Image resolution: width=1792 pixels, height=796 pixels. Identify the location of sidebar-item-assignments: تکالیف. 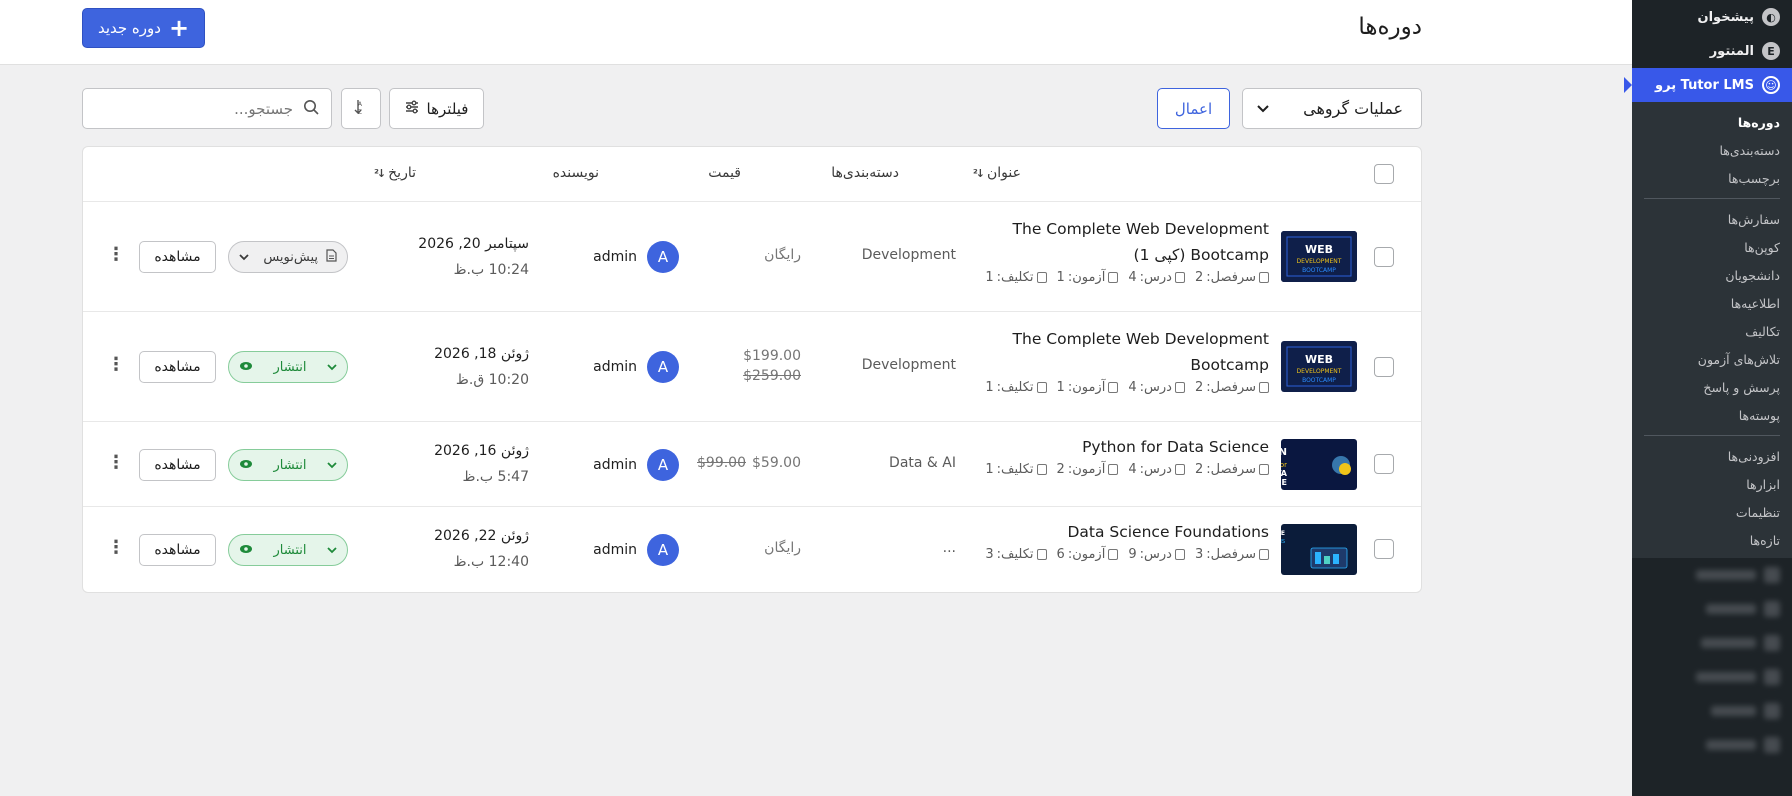
(1712, 331).